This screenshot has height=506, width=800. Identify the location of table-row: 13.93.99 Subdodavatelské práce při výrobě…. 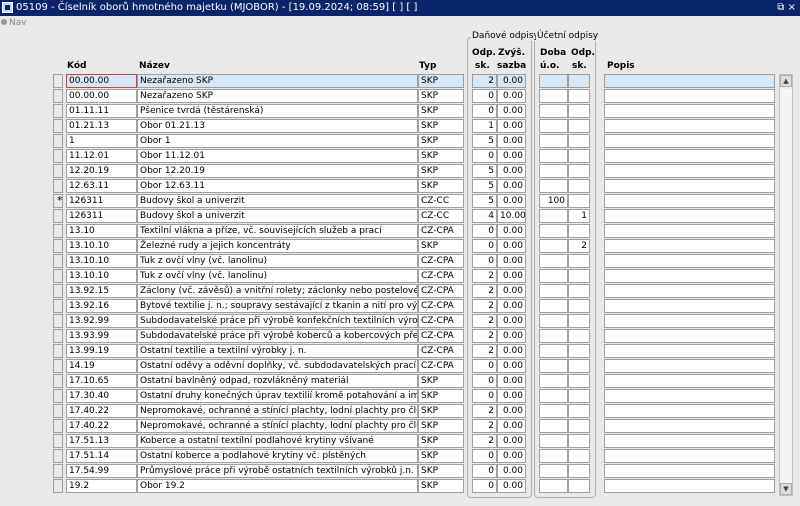
(400, 336).